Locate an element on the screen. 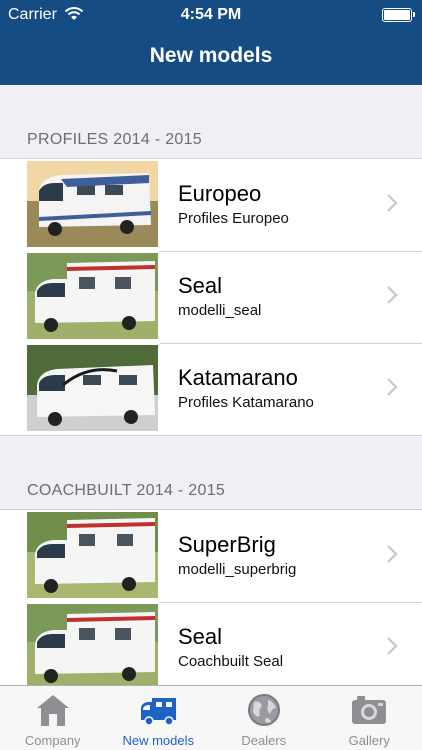 The width and height of the screenshot is (422, 750). navigation-bar: New models is located at coordinates (211, 57).